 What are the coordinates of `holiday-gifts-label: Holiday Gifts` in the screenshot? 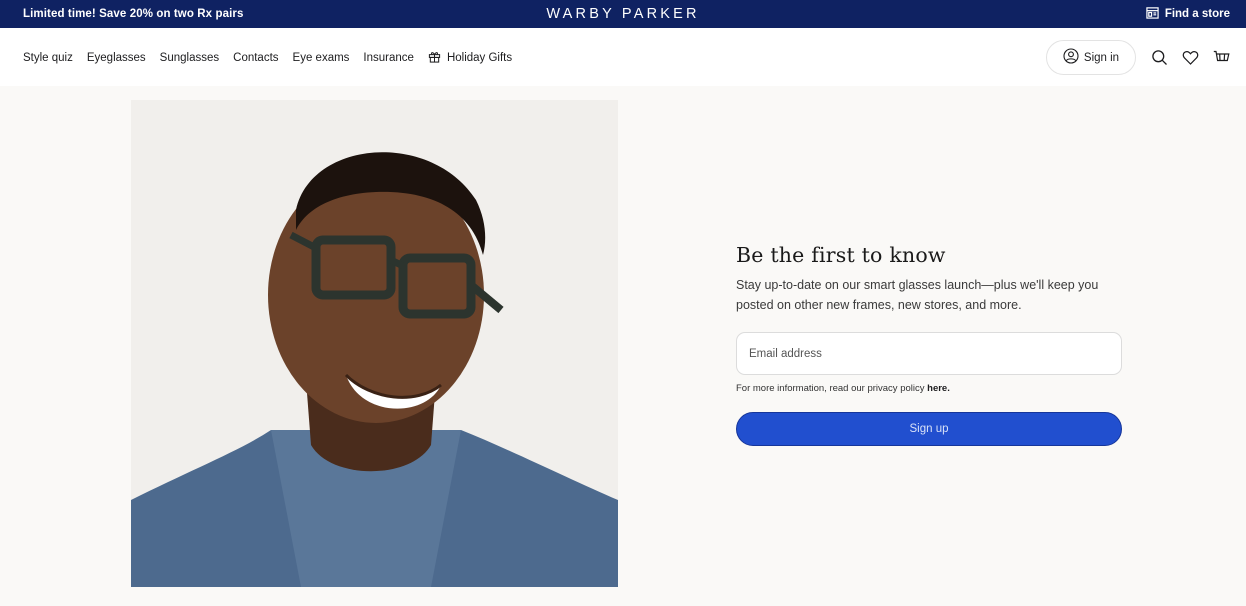 It's located at (479, 58).